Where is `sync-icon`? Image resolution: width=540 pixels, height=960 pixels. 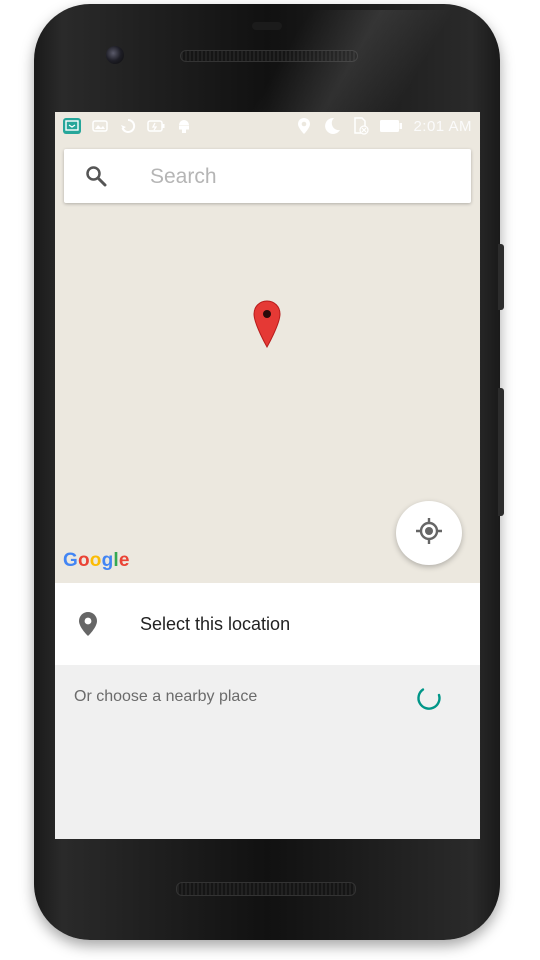 sync-icon is located at coordinates (128, 126).